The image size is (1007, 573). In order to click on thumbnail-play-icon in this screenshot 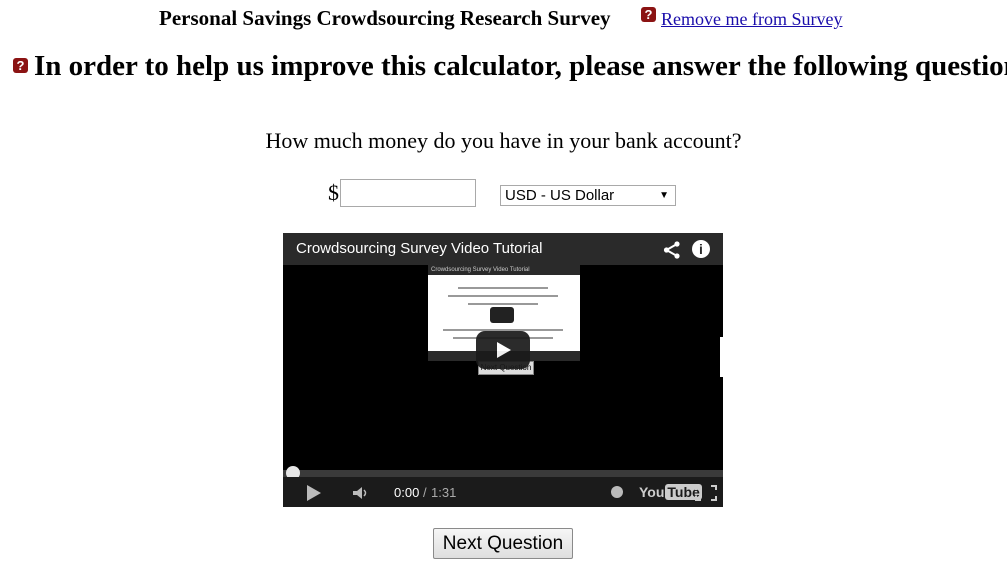, I will do `click(502, 315)`.